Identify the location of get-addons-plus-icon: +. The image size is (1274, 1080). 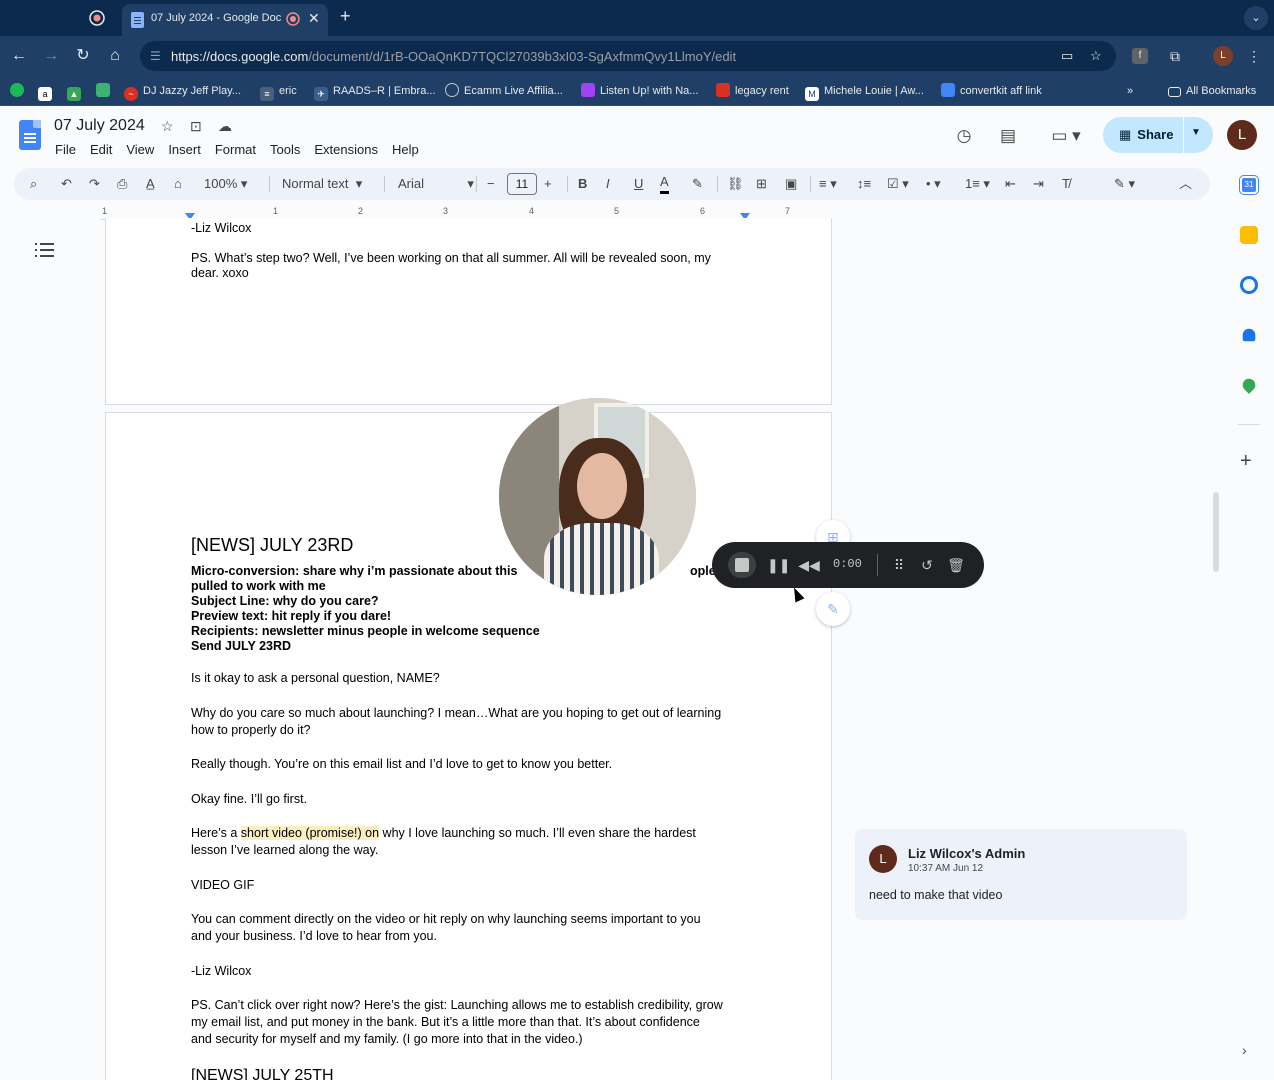
(1246, 461).